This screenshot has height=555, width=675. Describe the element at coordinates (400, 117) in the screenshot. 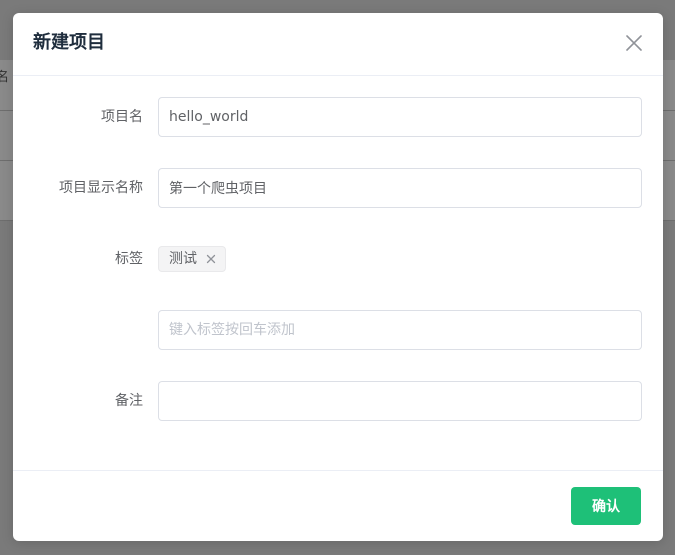

I see `project-name-input` at that location.